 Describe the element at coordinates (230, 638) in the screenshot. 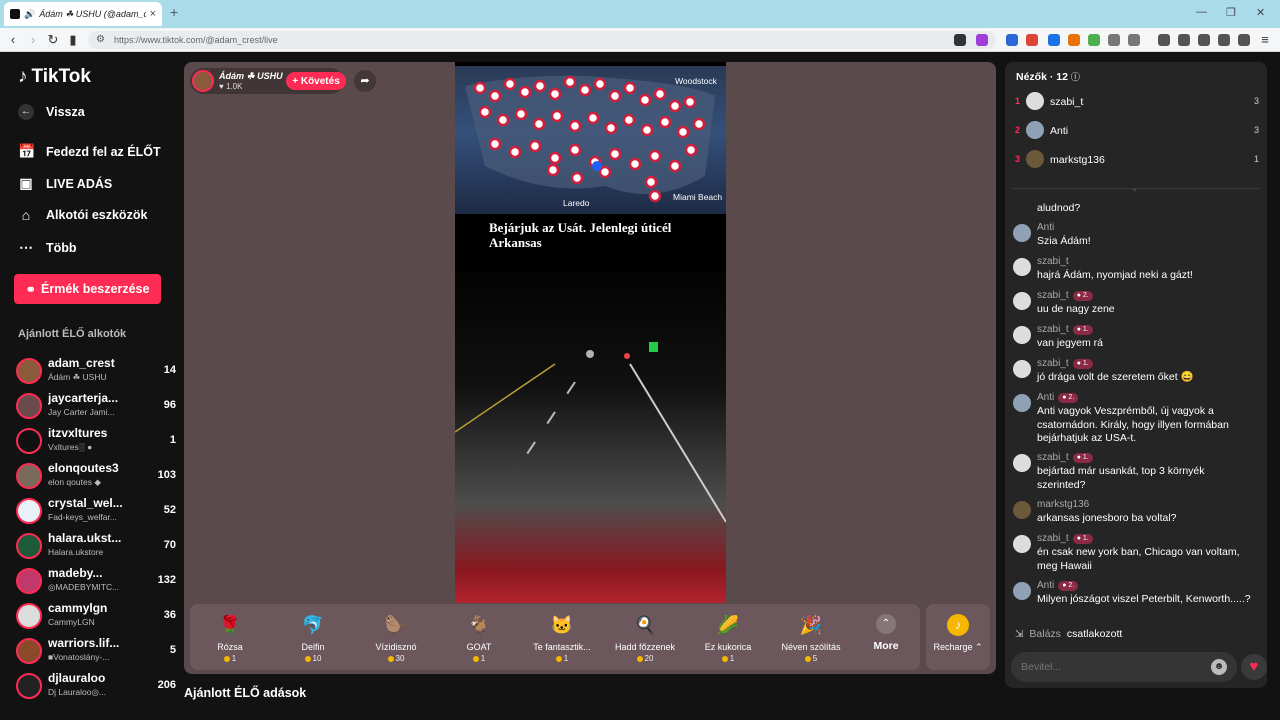

I see `gift-item: 🌹 Rózsa 1` at that location.